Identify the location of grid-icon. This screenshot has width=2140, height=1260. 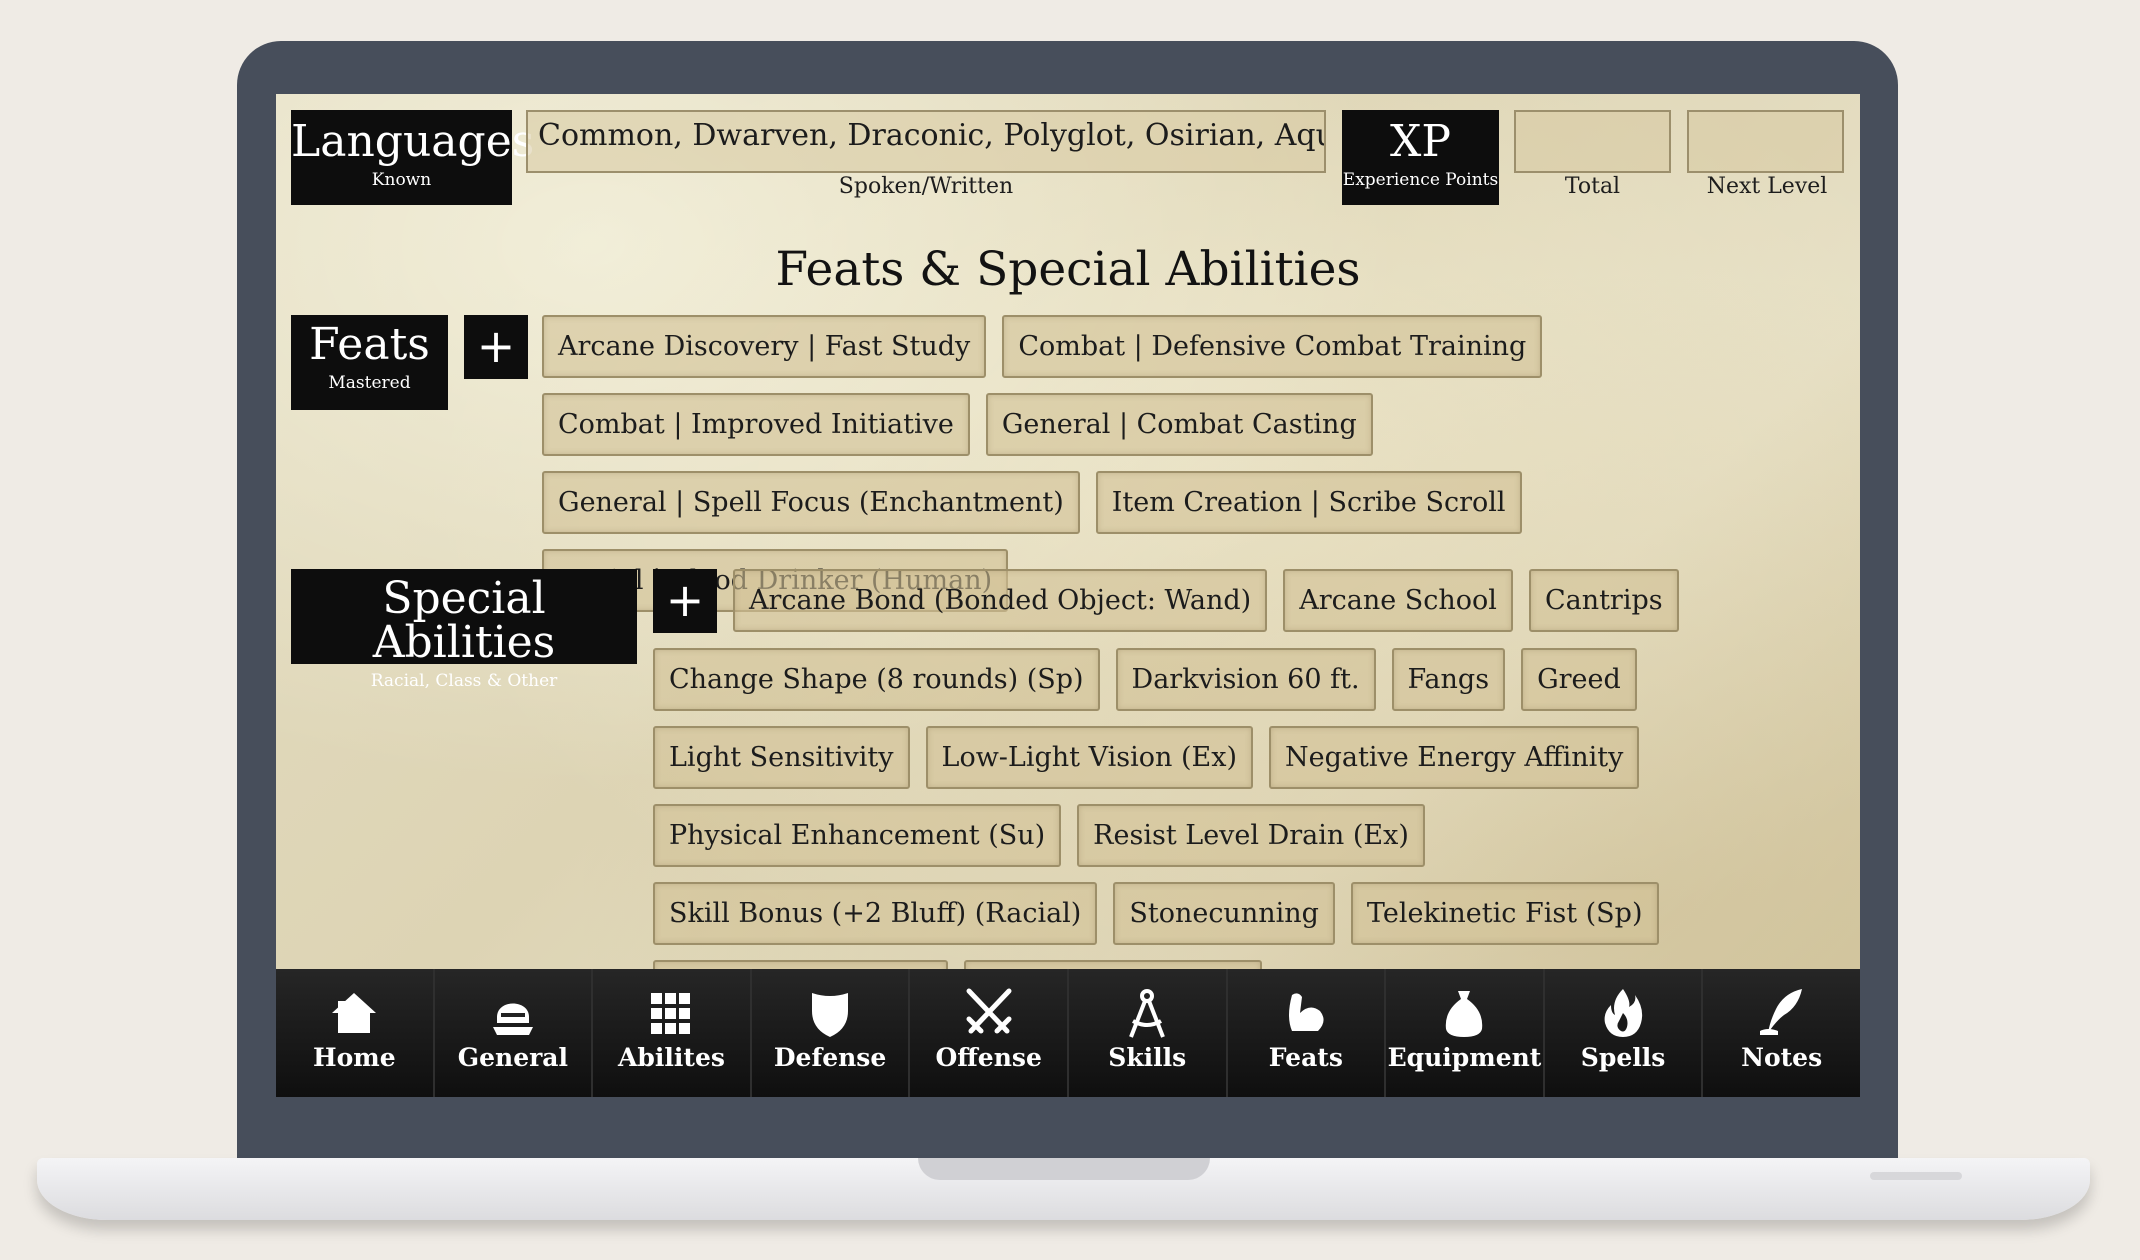
(671, 1013).